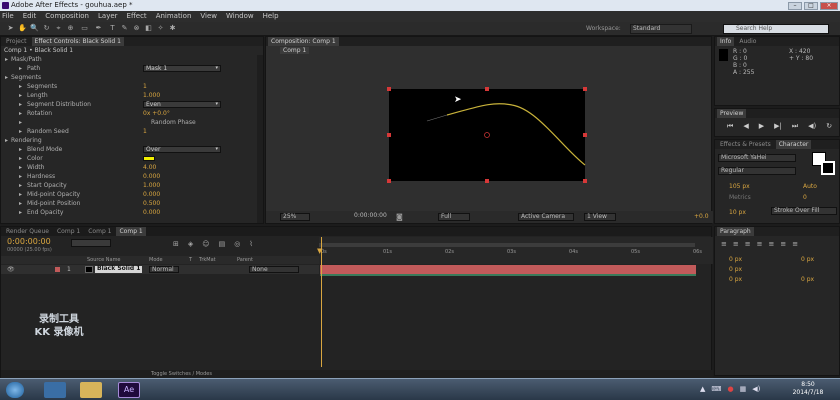 This screenshot has width=840, height=400. What do you see at coordinates (151, 185) in the screenshot?
I see `property-value: 1.000` at bounding box center [151, 185].